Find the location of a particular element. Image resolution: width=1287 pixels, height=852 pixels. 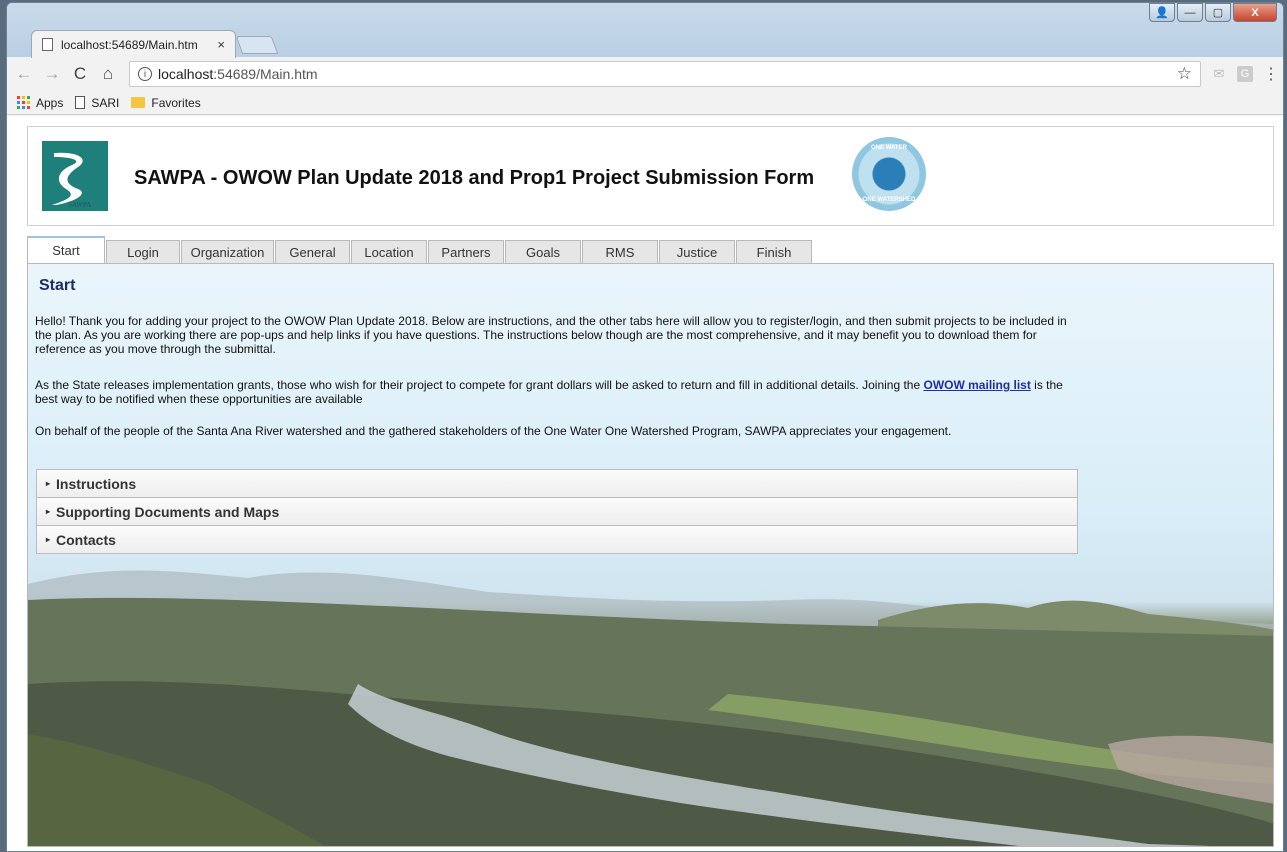

tab-close-icon: × is located at coordinates (221, 44).